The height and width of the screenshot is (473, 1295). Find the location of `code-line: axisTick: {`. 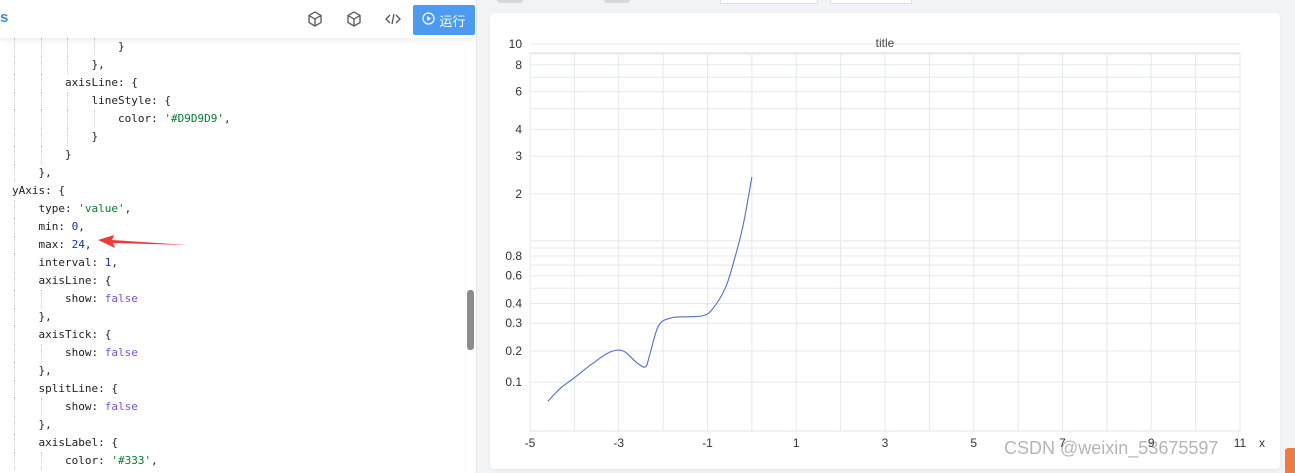

code-line: axisTick: { is located at coordinates (230, 335).